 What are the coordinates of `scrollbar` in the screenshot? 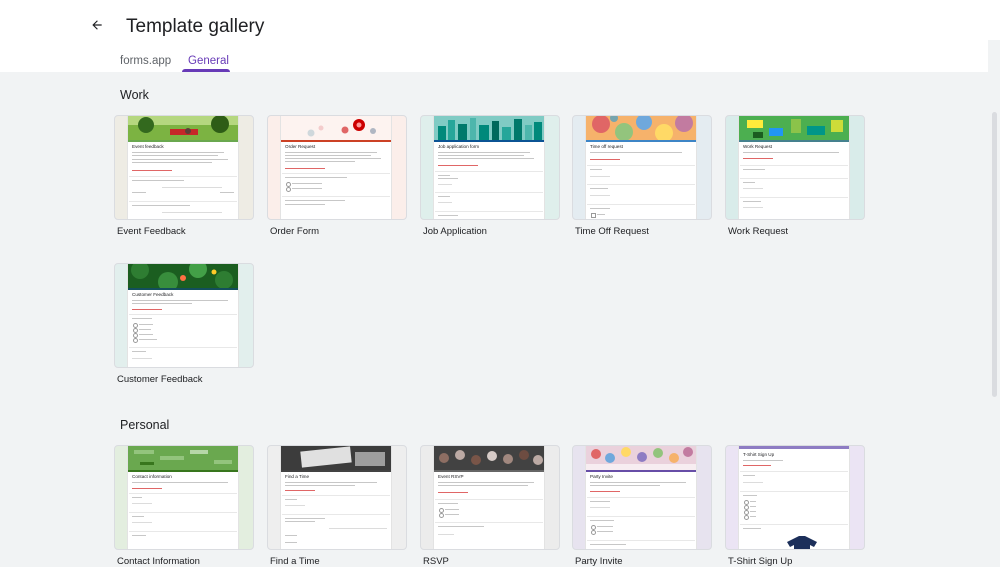 It's located at (994, 302).